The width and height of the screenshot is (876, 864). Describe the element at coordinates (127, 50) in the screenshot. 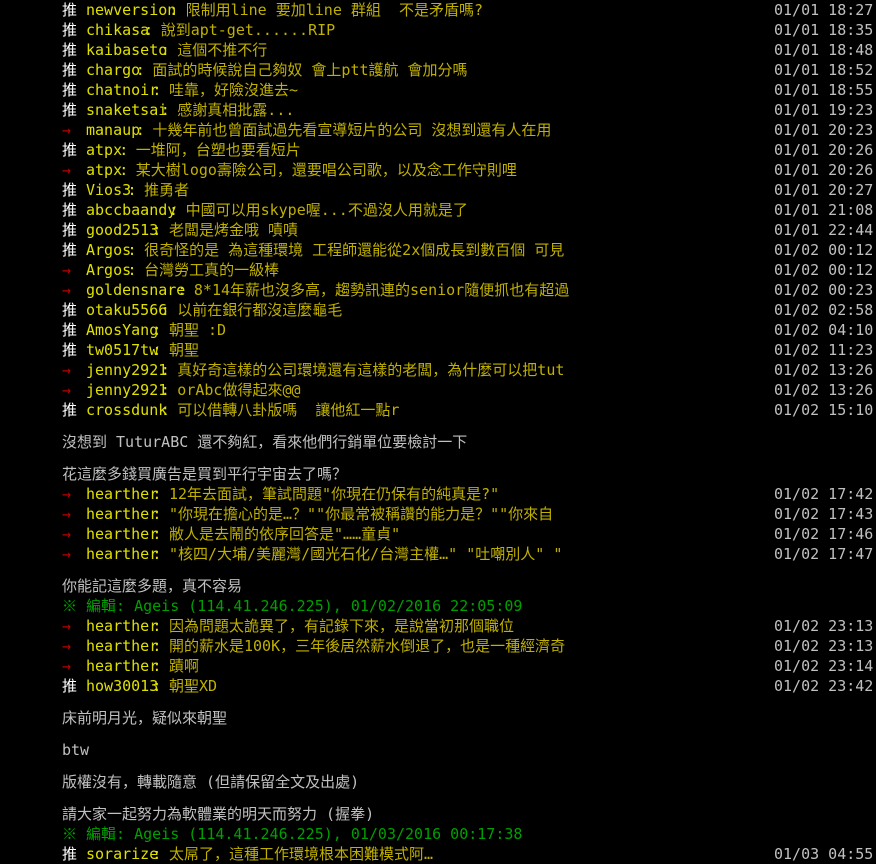

I see `comment-user-id: kaibaseto` at that location.